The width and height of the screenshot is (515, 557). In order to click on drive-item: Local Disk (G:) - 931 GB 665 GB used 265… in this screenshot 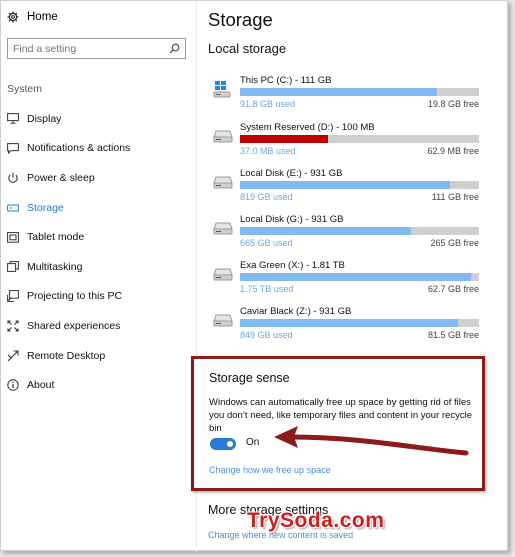, I will do `click(345, 234)`.